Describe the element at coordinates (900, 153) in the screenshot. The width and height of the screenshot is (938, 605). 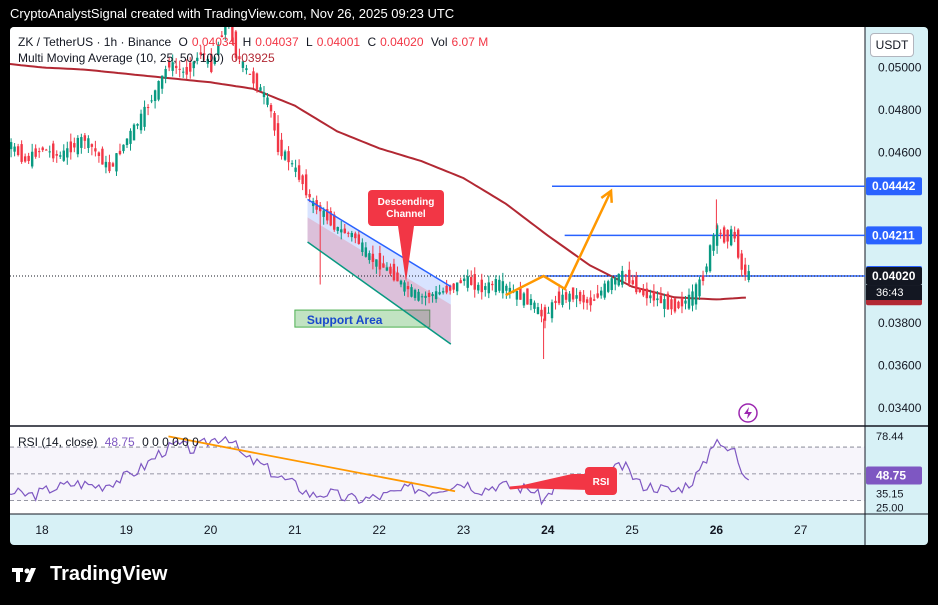
I see `price-tick-label: 0.04600` at that location.